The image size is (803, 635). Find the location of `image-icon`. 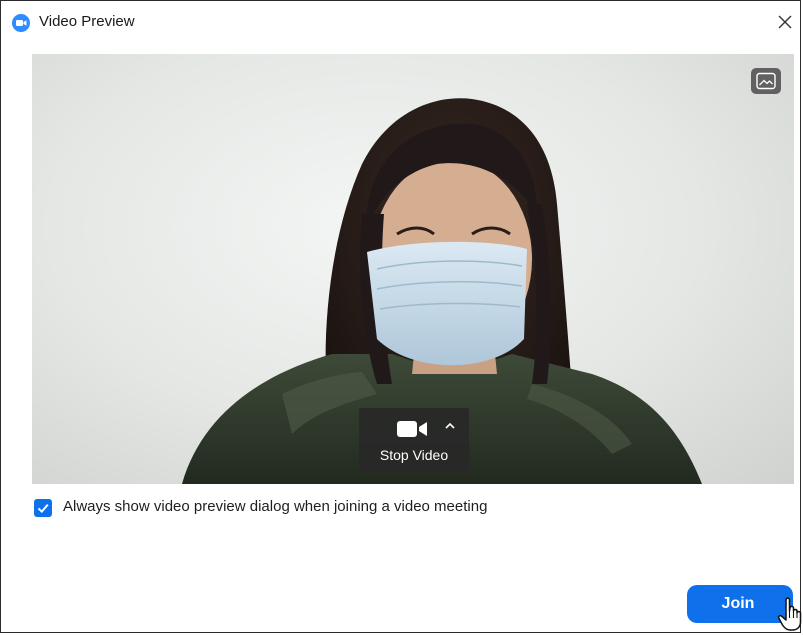

image-icon is located at coordinates (766, 81).